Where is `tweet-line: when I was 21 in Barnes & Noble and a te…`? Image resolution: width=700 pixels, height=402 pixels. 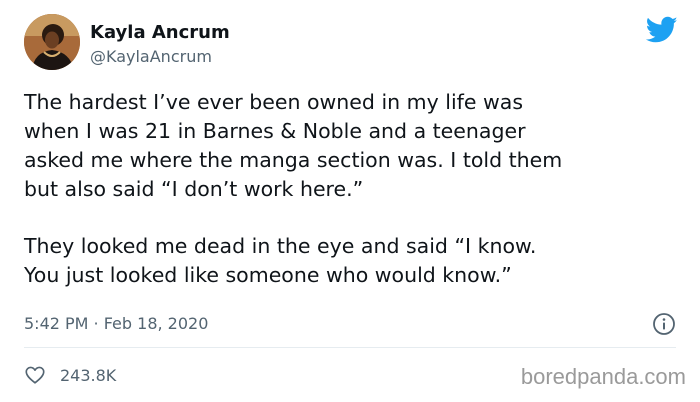
tweet-line: when I was 21 in Barnes & Noble and a te… is located at coordinates (275, 131).